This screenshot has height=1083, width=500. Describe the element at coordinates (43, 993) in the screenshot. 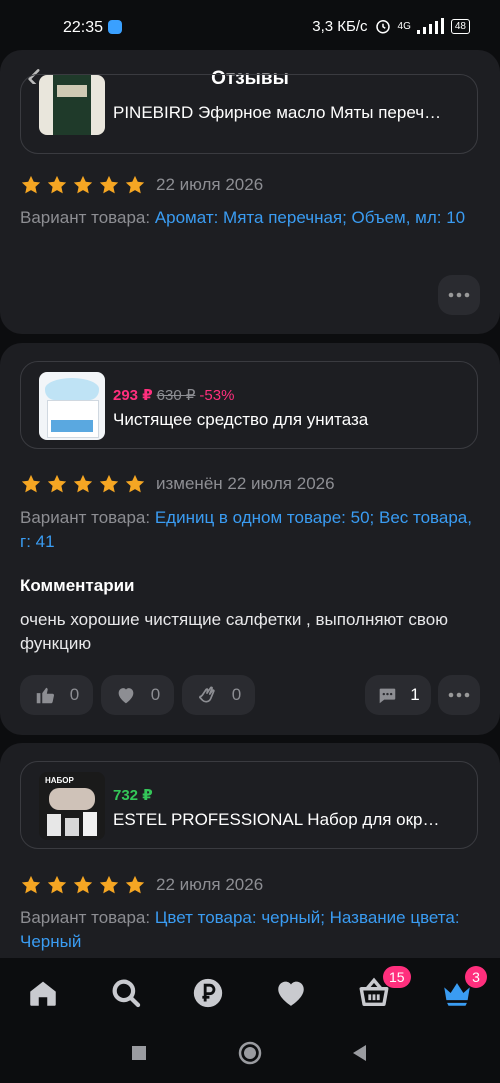

I see `home-icon` at that location.